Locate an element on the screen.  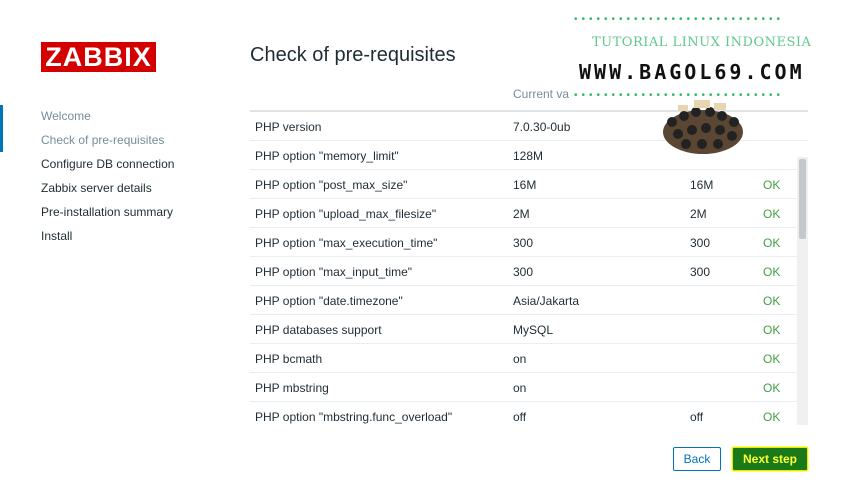
step-preinstall-summary: Pre-installation summary is located at coordinates (107, 212).